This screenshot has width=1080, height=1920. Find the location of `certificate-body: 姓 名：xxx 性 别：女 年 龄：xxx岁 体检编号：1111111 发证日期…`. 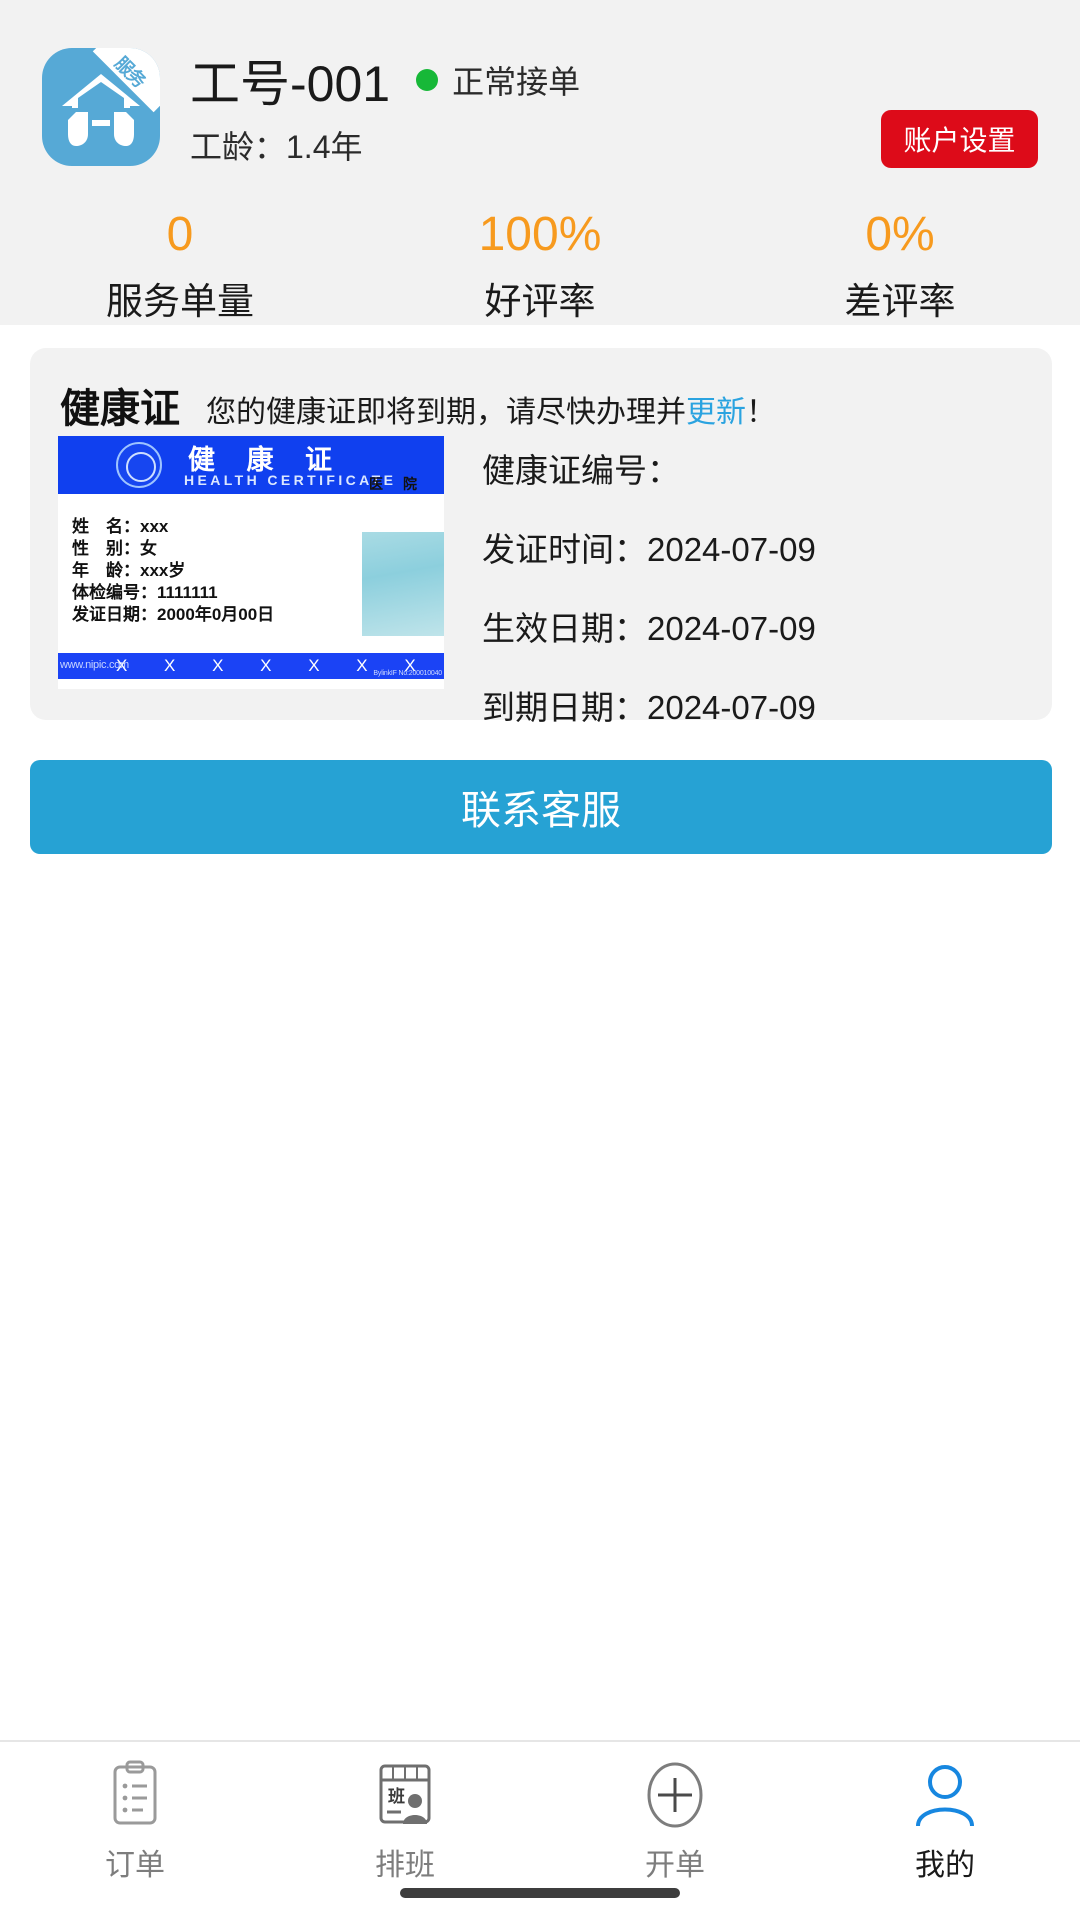

certificate-body: 姓 名：xxx 性 别：女 年 龄：xxx岁 体检编号：1111111 发证日期… is located at coordinates (251, 560).